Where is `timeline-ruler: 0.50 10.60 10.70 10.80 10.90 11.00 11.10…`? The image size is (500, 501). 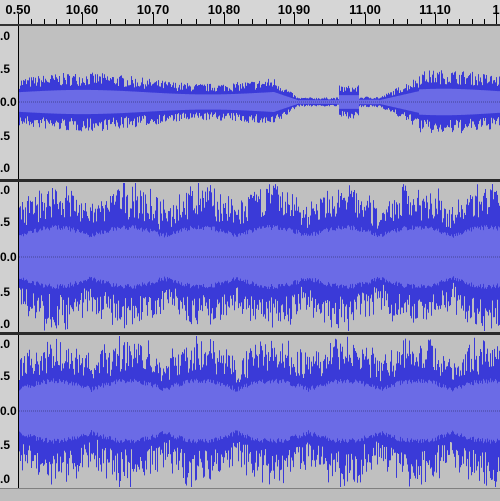
timeline-ruler: 0.50 10.60 10.70 10.80 10.90 11.00 11.10… is located at coordinates (250, 12).